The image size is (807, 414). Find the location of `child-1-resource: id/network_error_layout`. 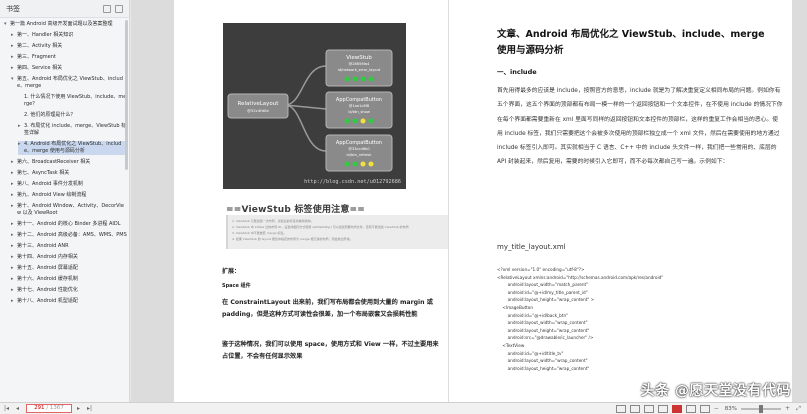

child-1-resource: id/network_error_layout is located at coordinates (359, 70).